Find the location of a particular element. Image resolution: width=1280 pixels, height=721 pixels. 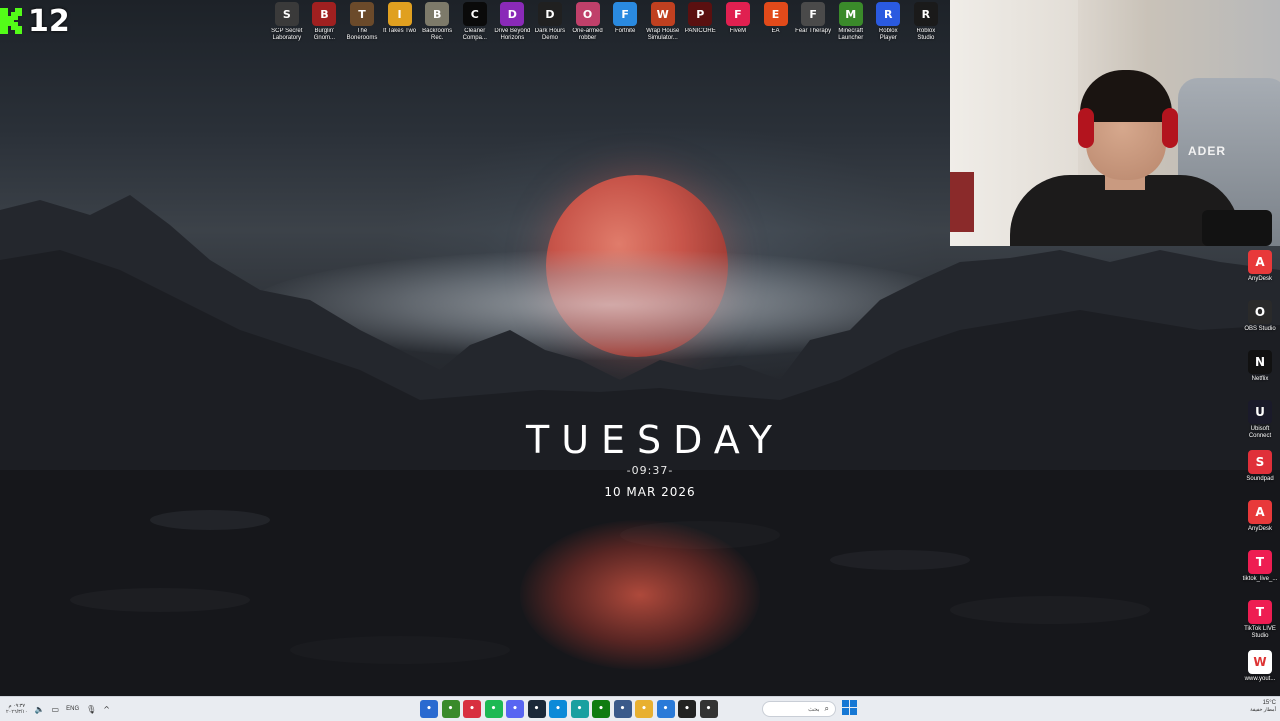

file-explorer-icon: • is located at coordinates (644, 709).